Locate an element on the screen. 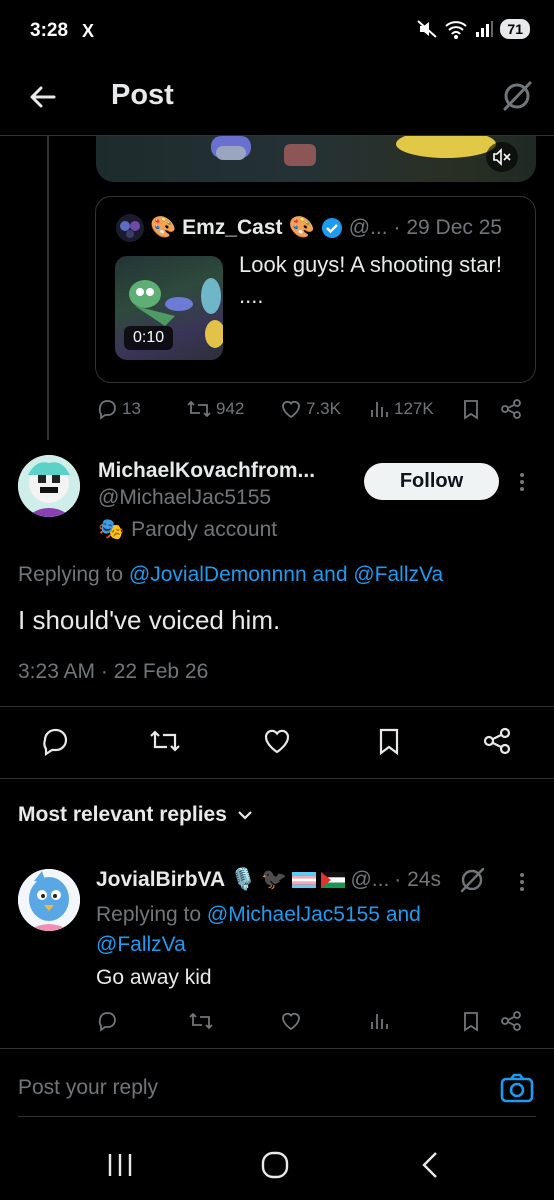 The image size is (554, 1200). quoted-display-name: Emz_Cast is located at coordinates (232, 228).